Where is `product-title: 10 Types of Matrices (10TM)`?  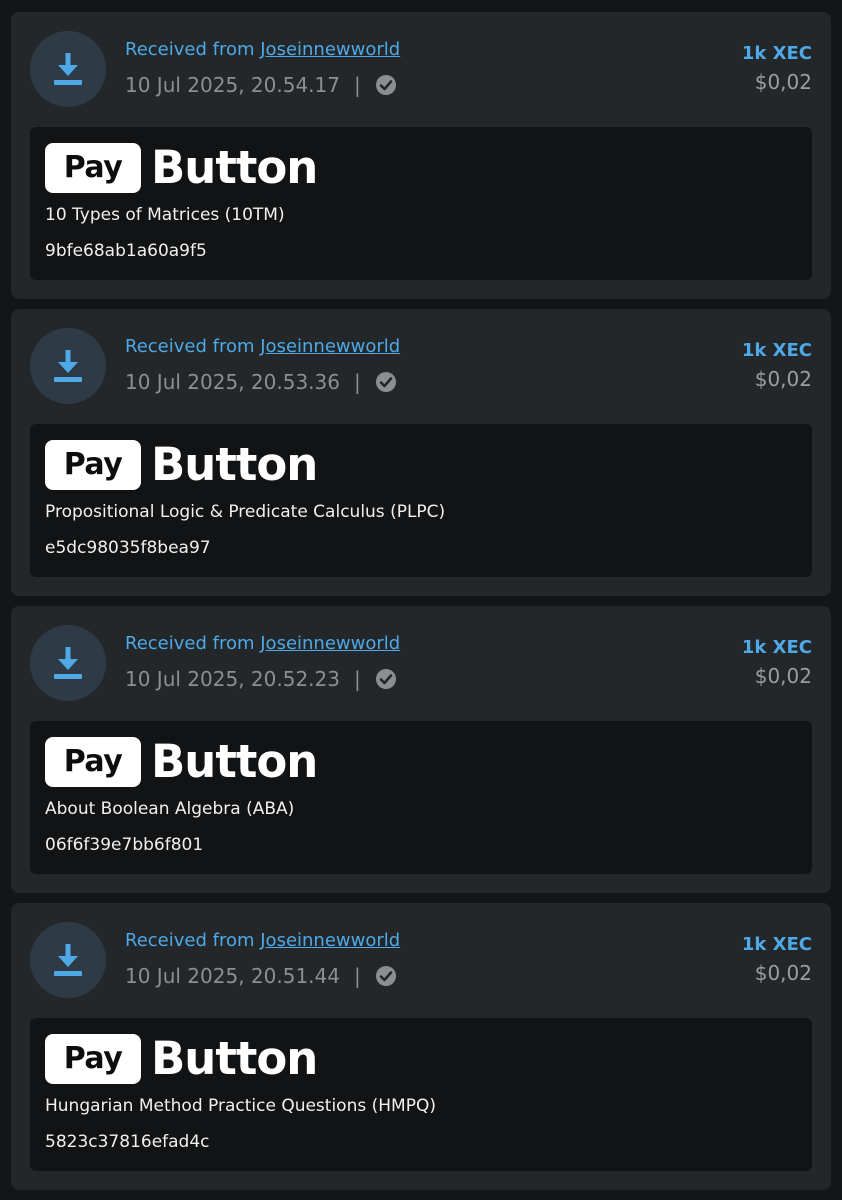
product-title: 10 Types of Matrices (10TM) is located at coordinates (165, 215).